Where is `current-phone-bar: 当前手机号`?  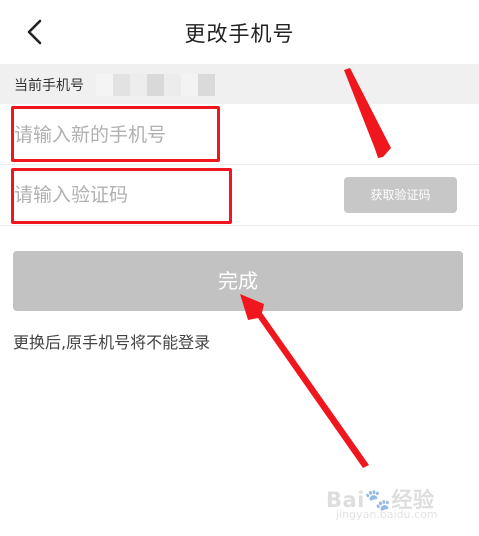 current-phone-bar: 当前手机号 is located at coordinates (239, 84).